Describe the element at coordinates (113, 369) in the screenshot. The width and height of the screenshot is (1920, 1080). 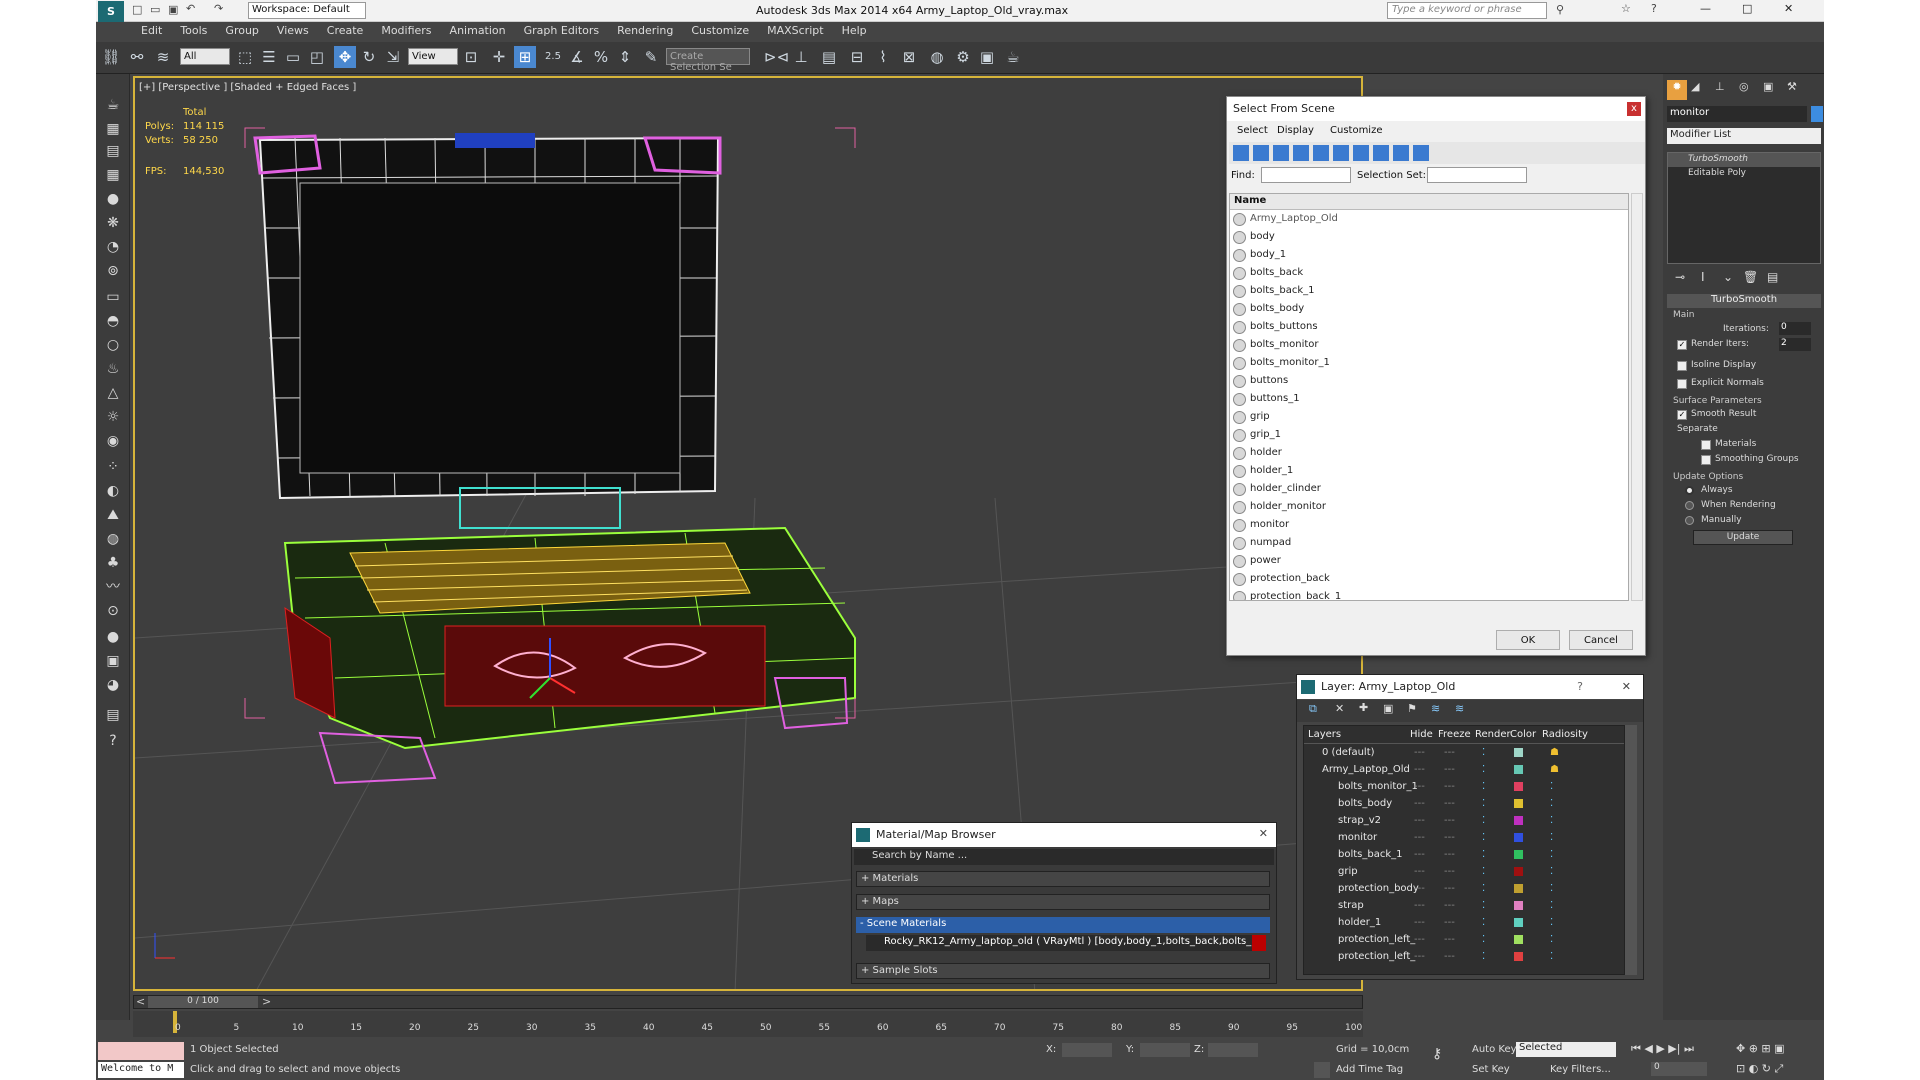
I see `teapot-prim-icon: ♨` at that location.